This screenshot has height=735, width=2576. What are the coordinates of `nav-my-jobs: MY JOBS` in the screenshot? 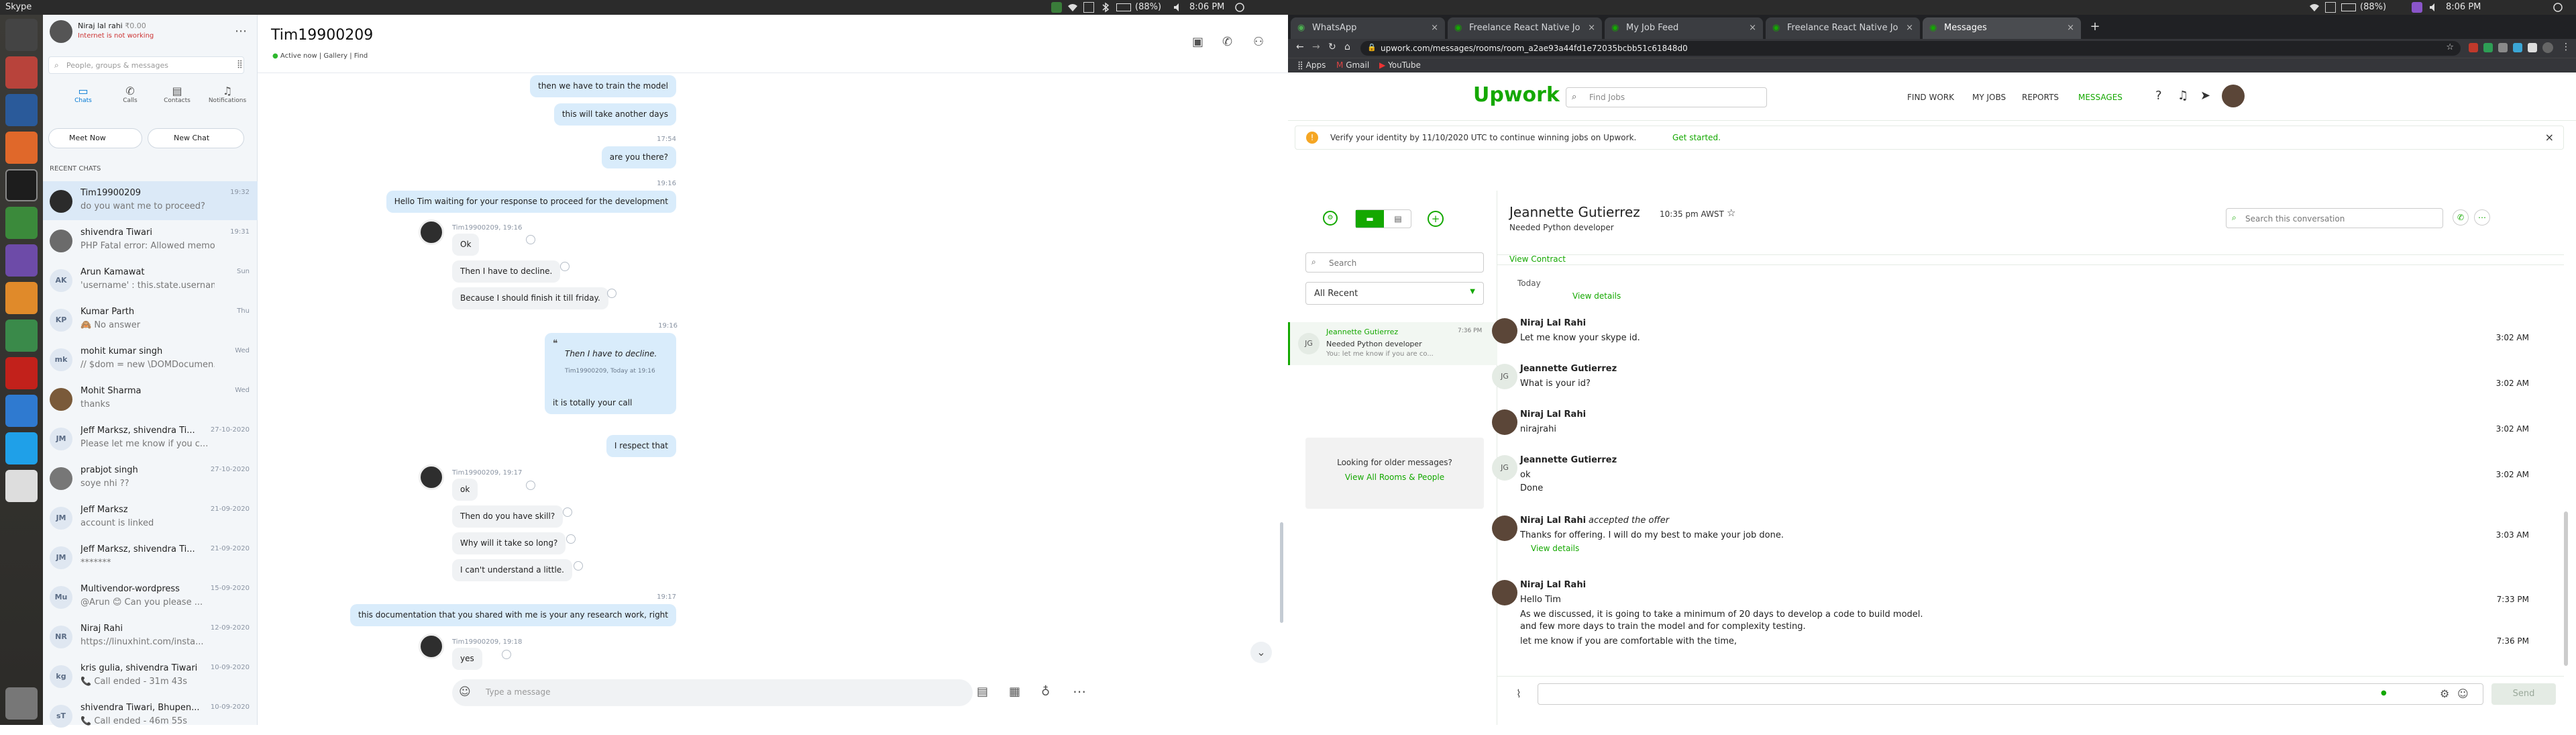 It's located at (1989, 97).